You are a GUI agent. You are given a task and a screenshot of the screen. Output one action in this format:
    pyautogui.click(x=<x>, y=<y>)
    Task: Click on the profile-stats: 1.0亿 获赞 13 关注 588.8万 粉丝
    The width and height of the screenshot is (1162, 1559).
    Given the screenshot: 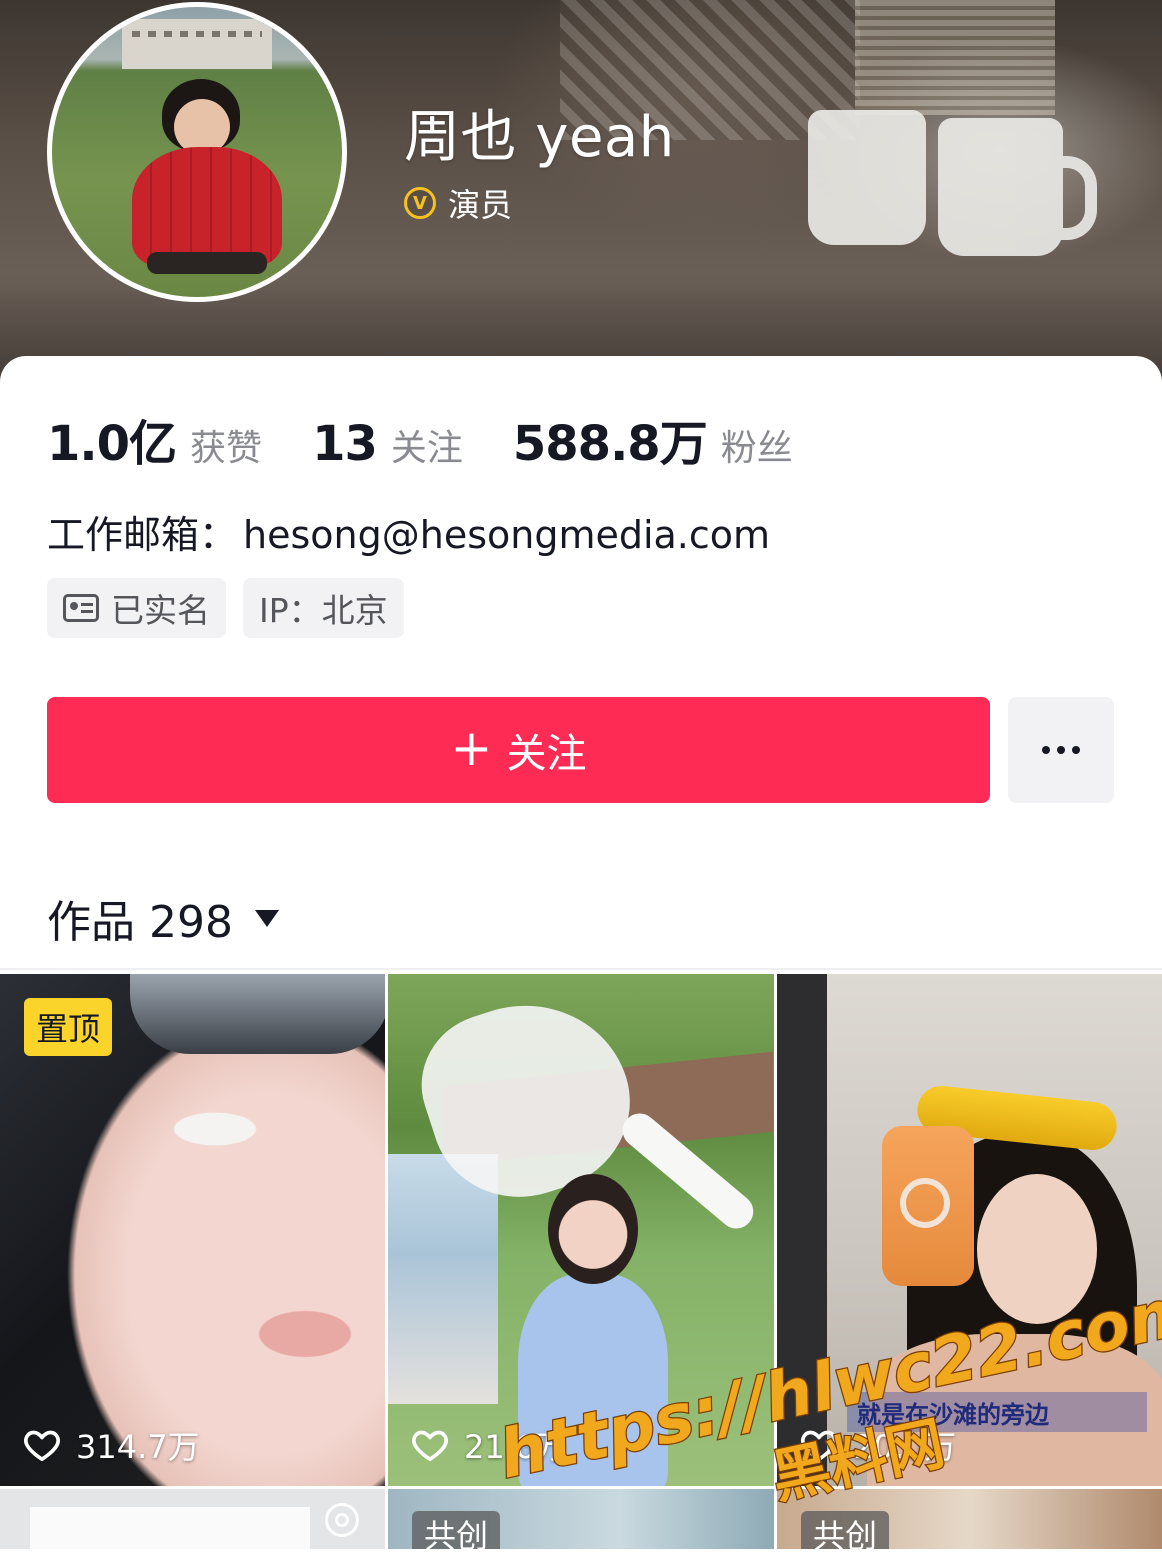 What is the action you would take?
    pyautogui.click(x=445, y=439)
    